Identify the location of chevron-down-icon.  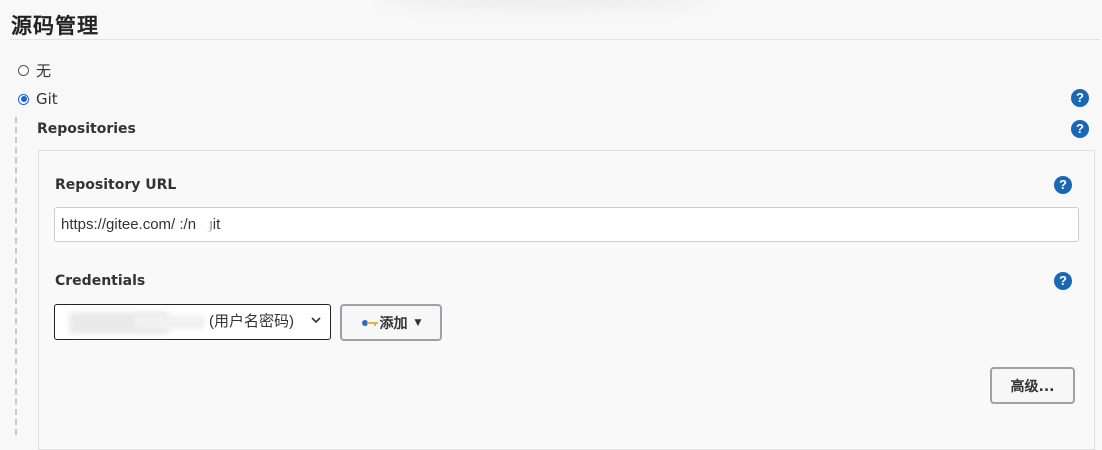
(316, 320).